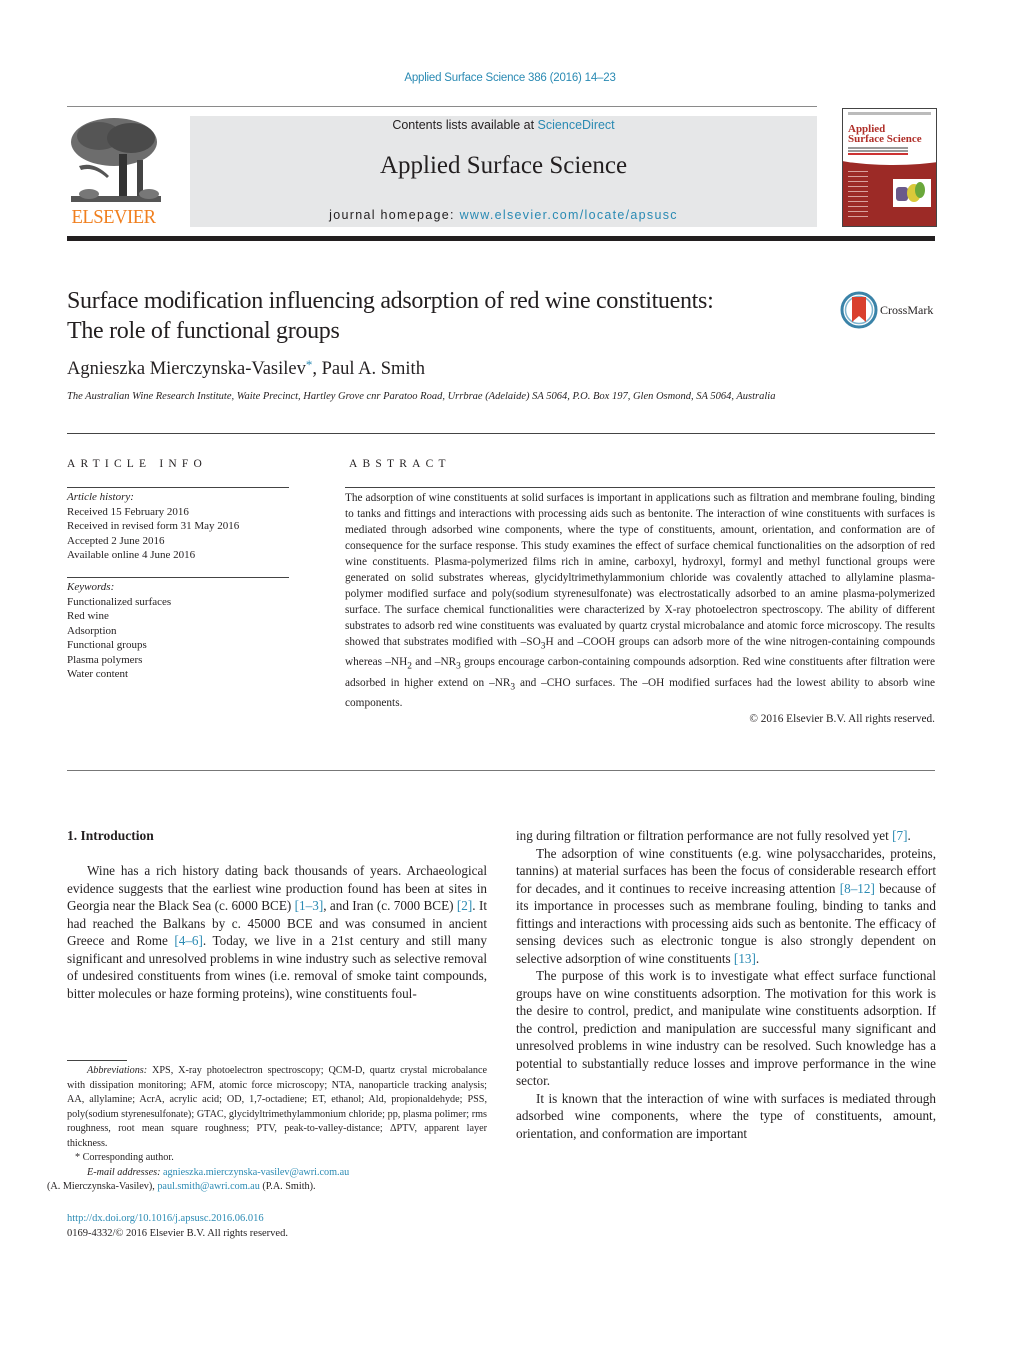 This screenshot has height=1351, width=1020. I want to click on title-divider, so click(501, 433).